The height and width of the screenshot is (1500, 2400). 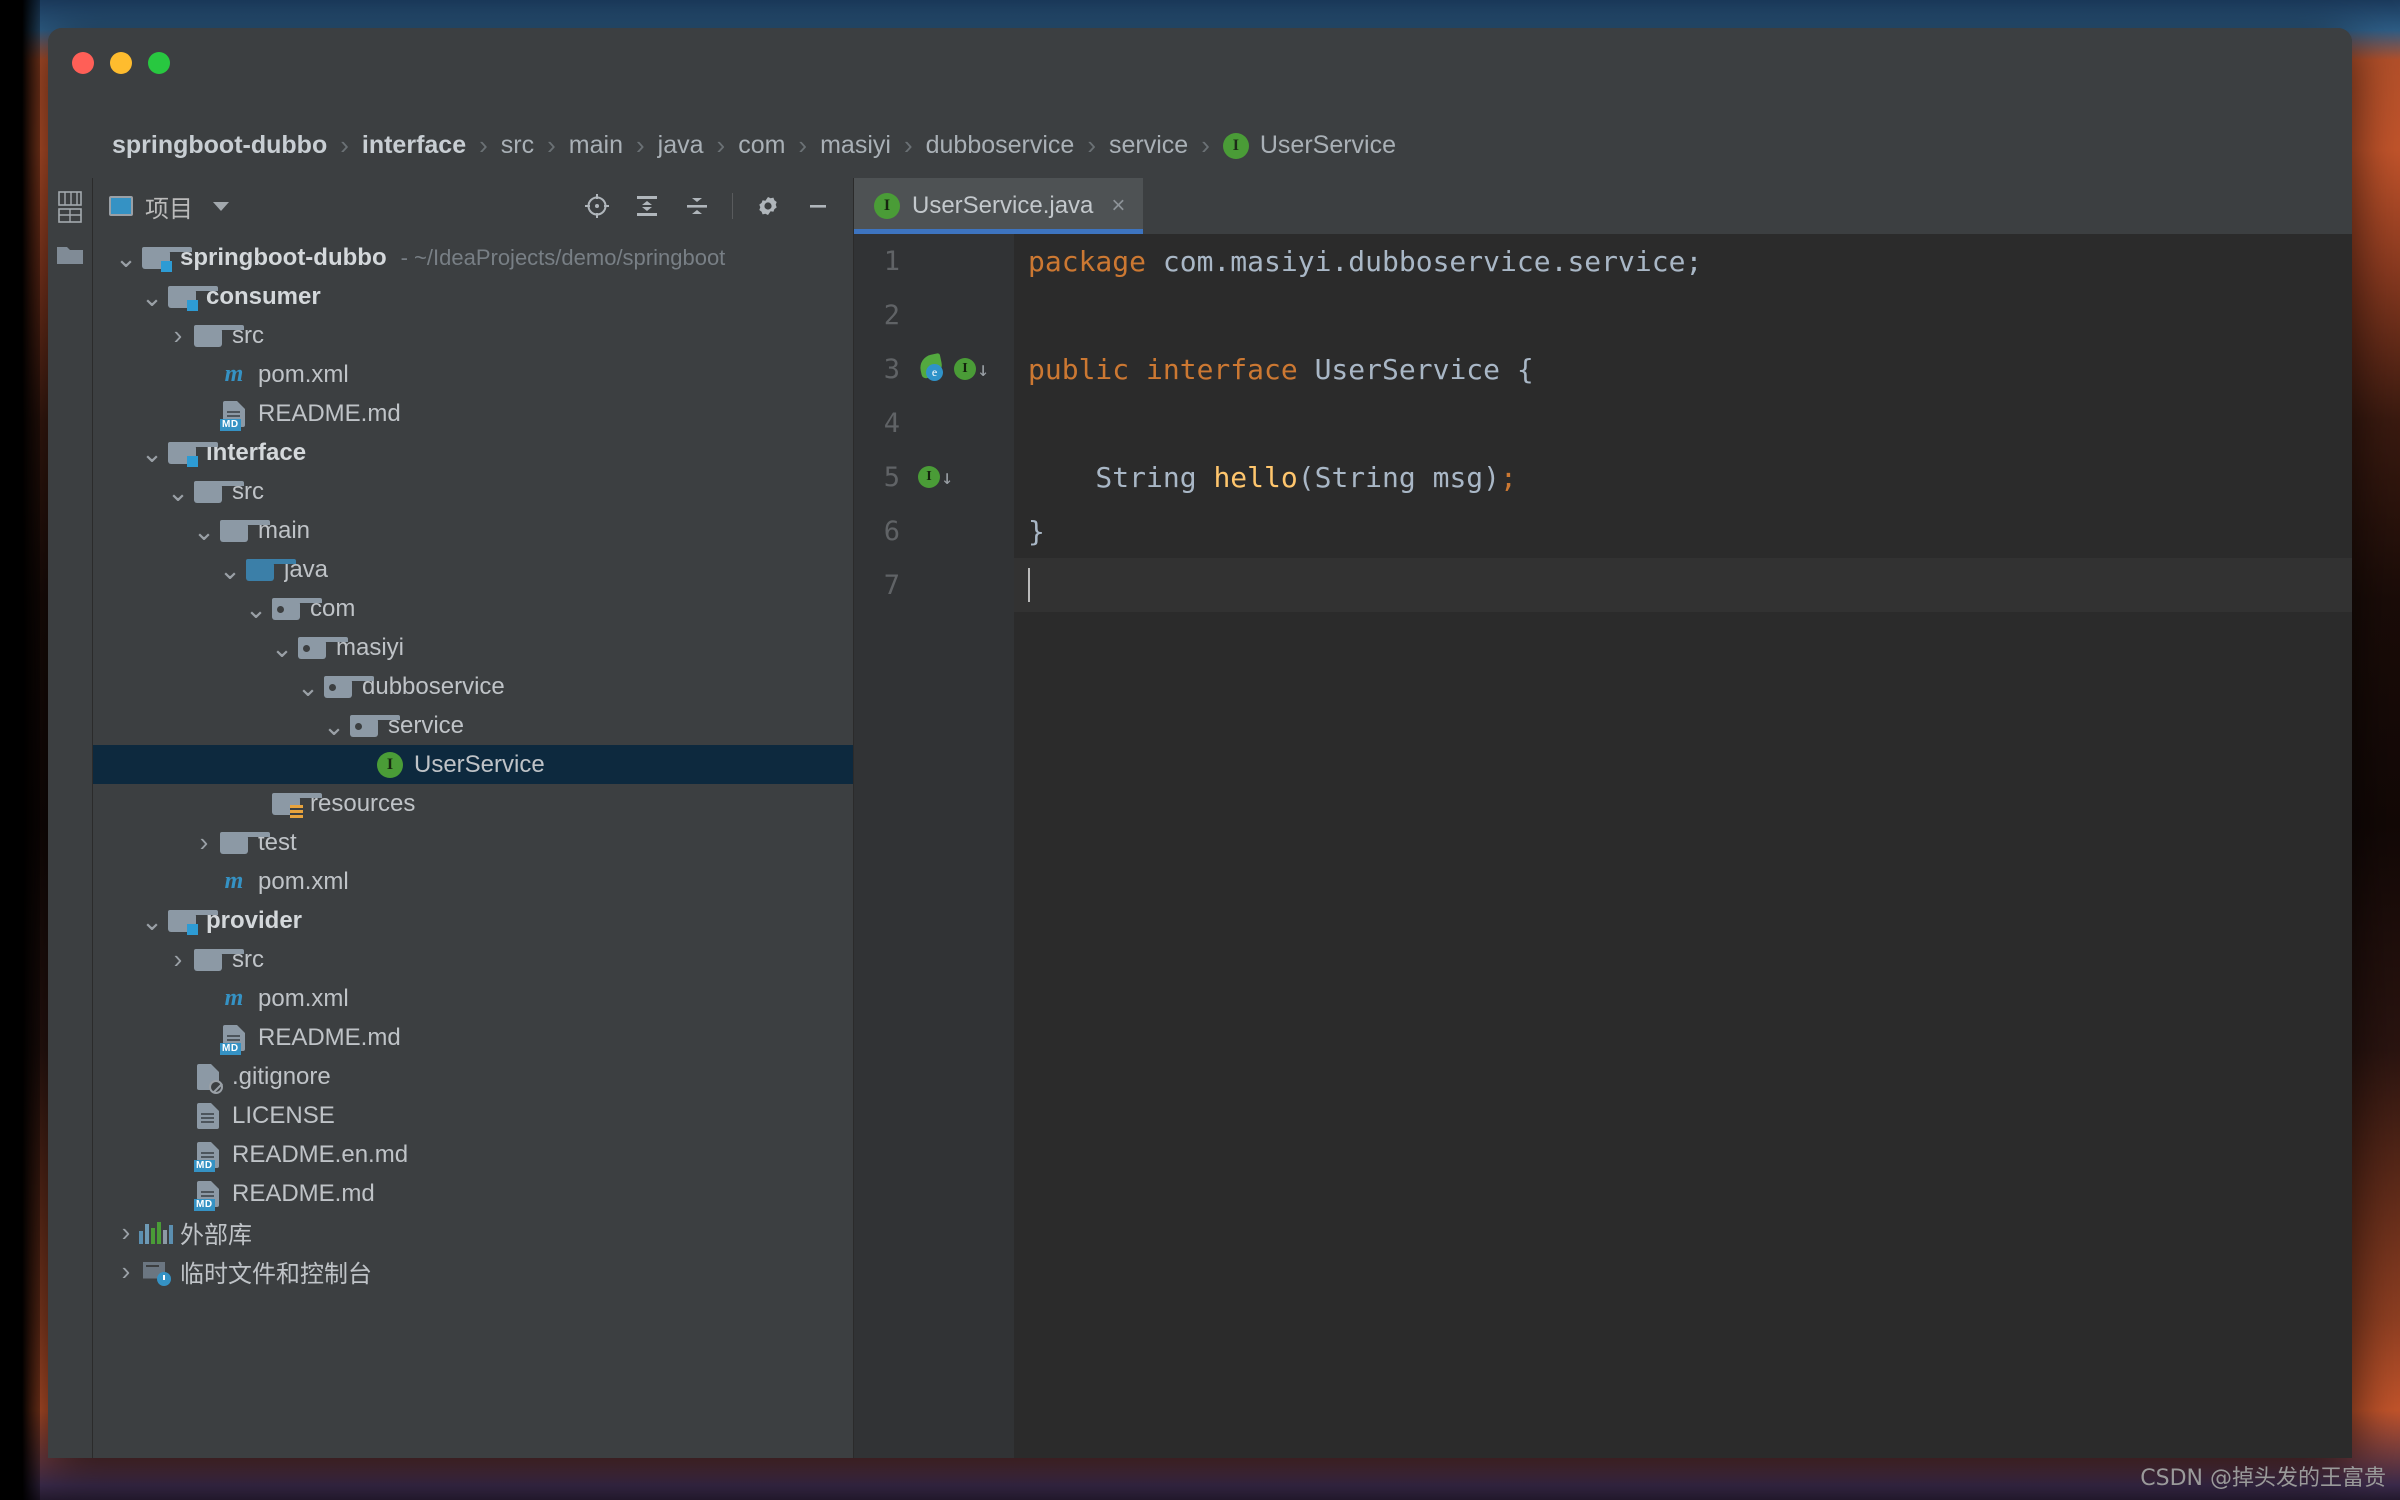 I want to click on gutter-line: 5 I ↓, so click(x=934, y=477).